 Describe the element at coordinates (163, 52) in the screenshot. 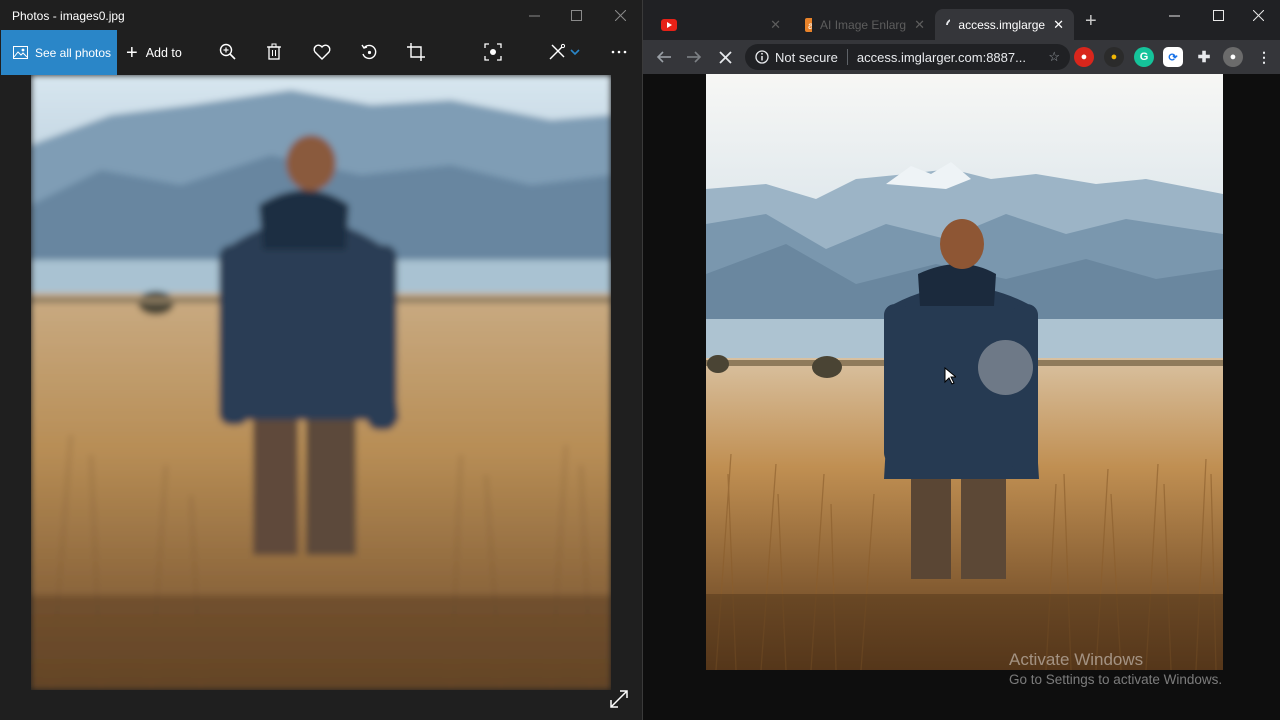

I see `add-to-label: Add to` at that location.